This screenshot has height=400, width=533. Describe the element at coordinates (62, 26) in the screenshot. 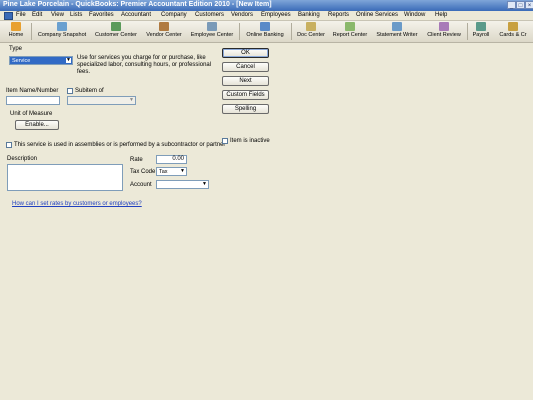

I see `snapshot-icon` at that location.